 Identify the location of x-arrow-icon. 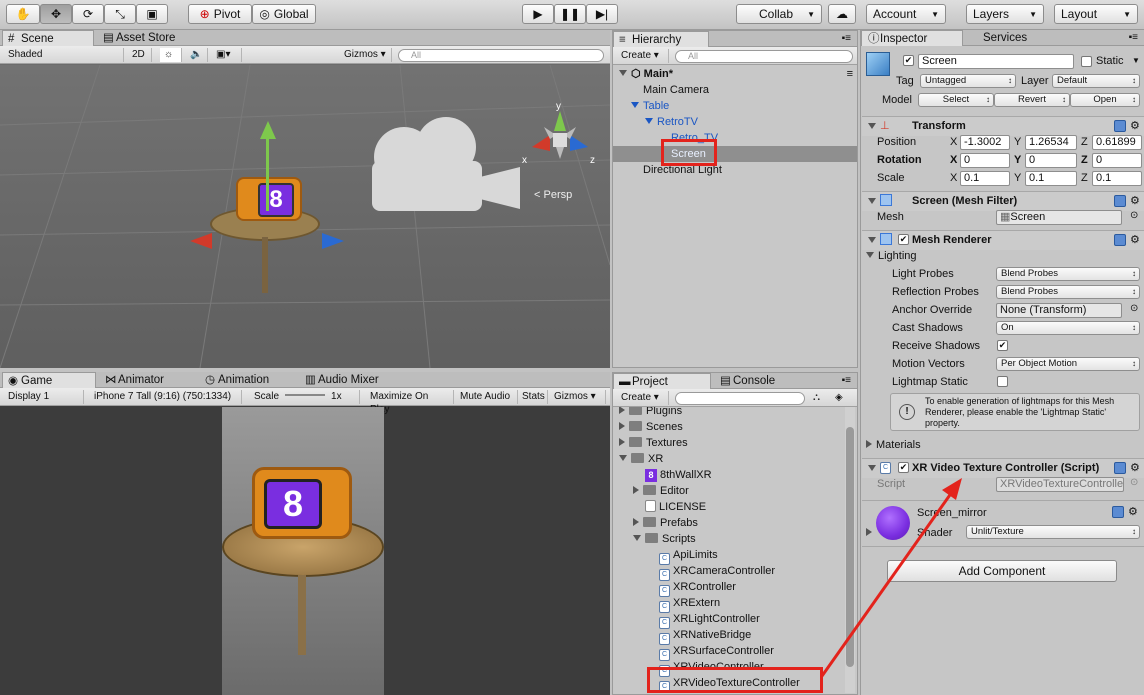
(201, 241).